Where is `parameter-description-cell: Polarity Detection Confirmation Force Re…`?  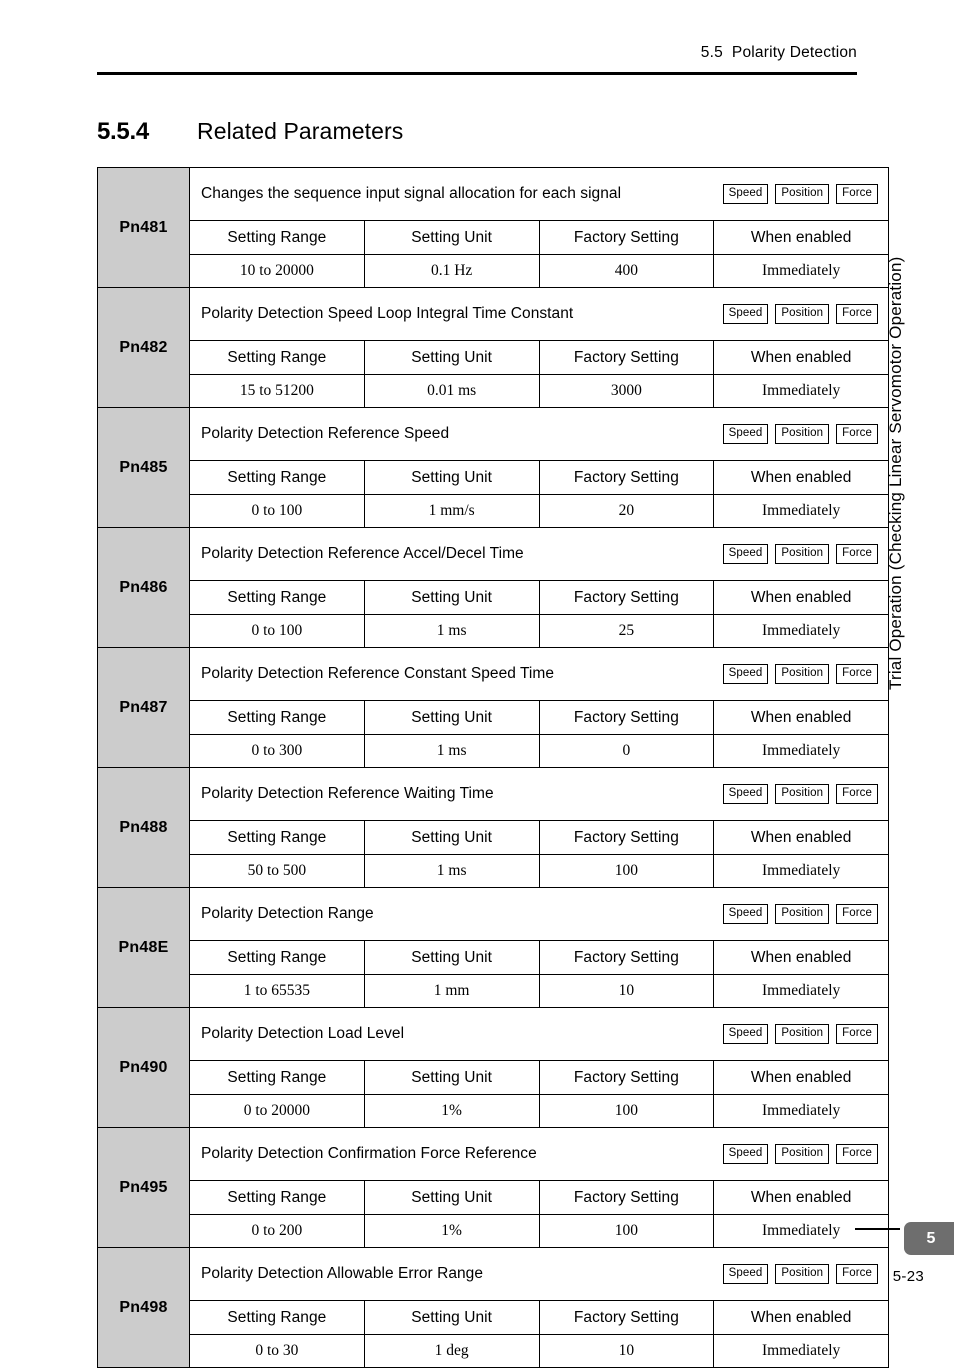
parameter-description-cell: Polarity Detection Confirmation Force Re… is located at coordinates (539, 1154).